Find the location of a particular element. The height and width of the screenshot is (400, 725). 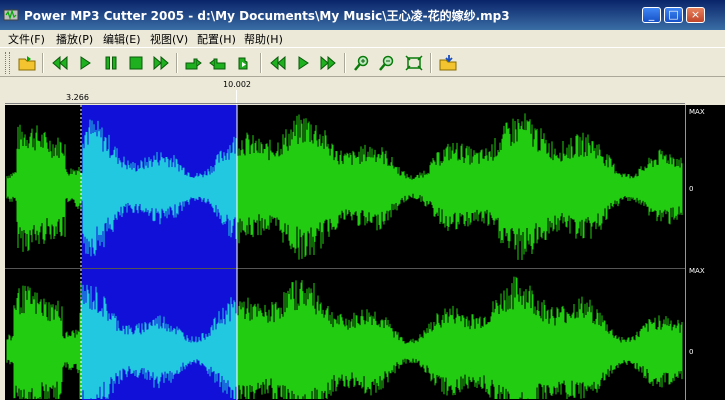

play-icon is located at coordinates (85, 63).